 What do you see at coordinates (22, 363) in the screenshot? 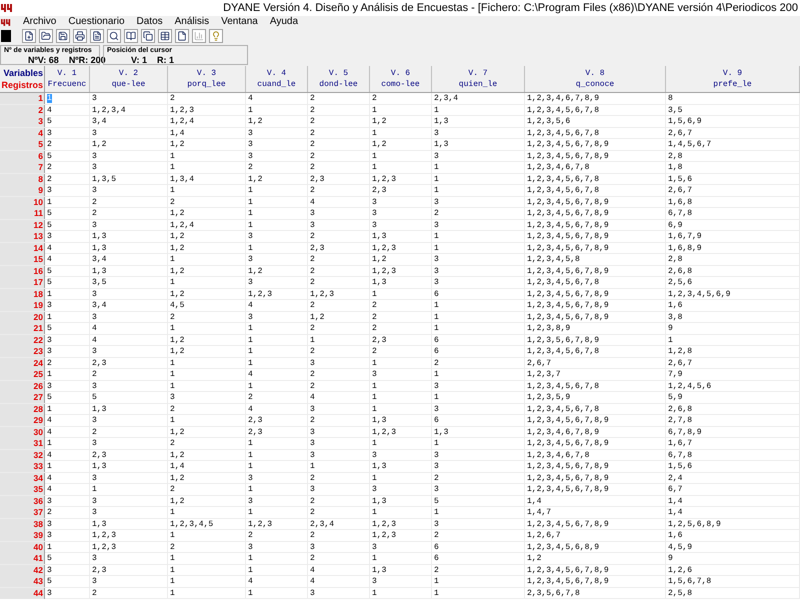
I see `row-header: 24` at bounding box center [22, 363].